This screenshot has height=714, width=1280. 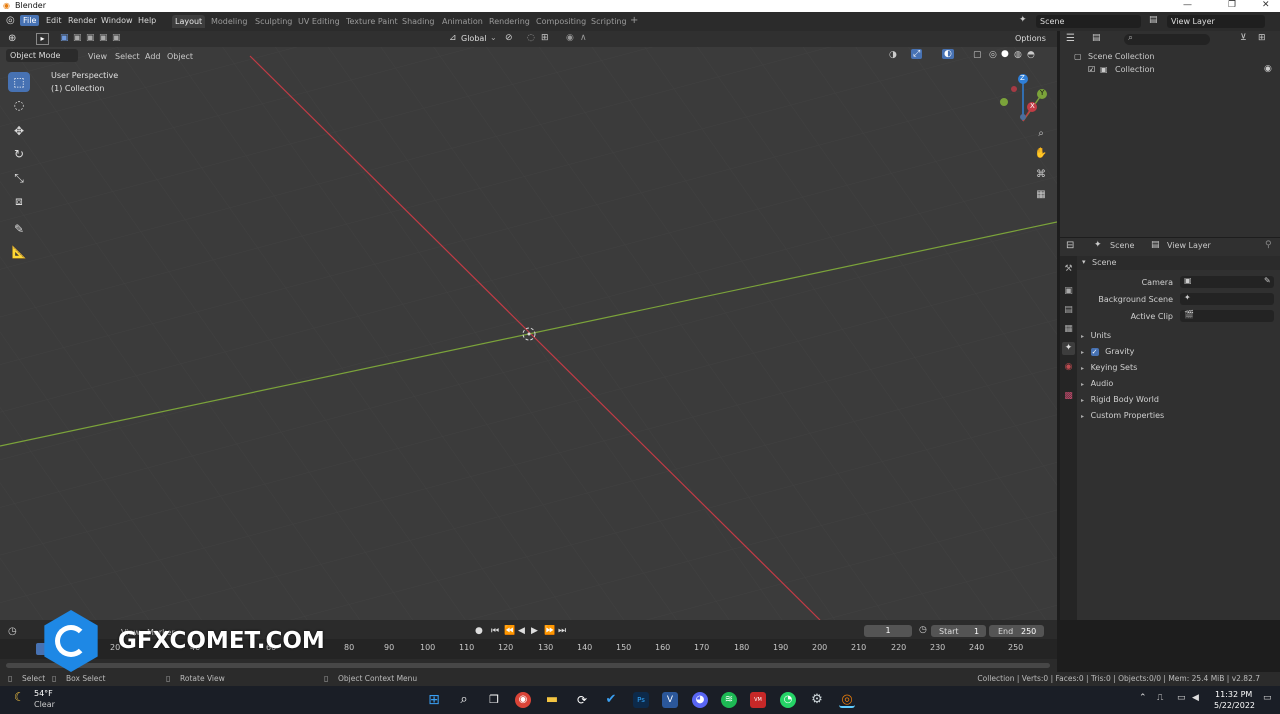 What do you see at coordinates (1262, 38) in the screenshot?
I see `new-collection-icon: ⊞` at bounding box center [1262, 38].